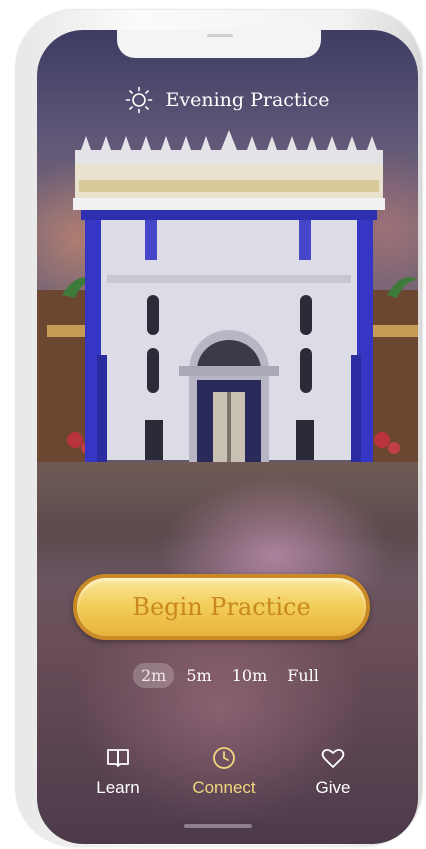 The width and height of the screenshot is (426, 849). Describe the element at coordinates (154, 675) in the screenshot. I see `duration-option-2m: 2m` at that location.